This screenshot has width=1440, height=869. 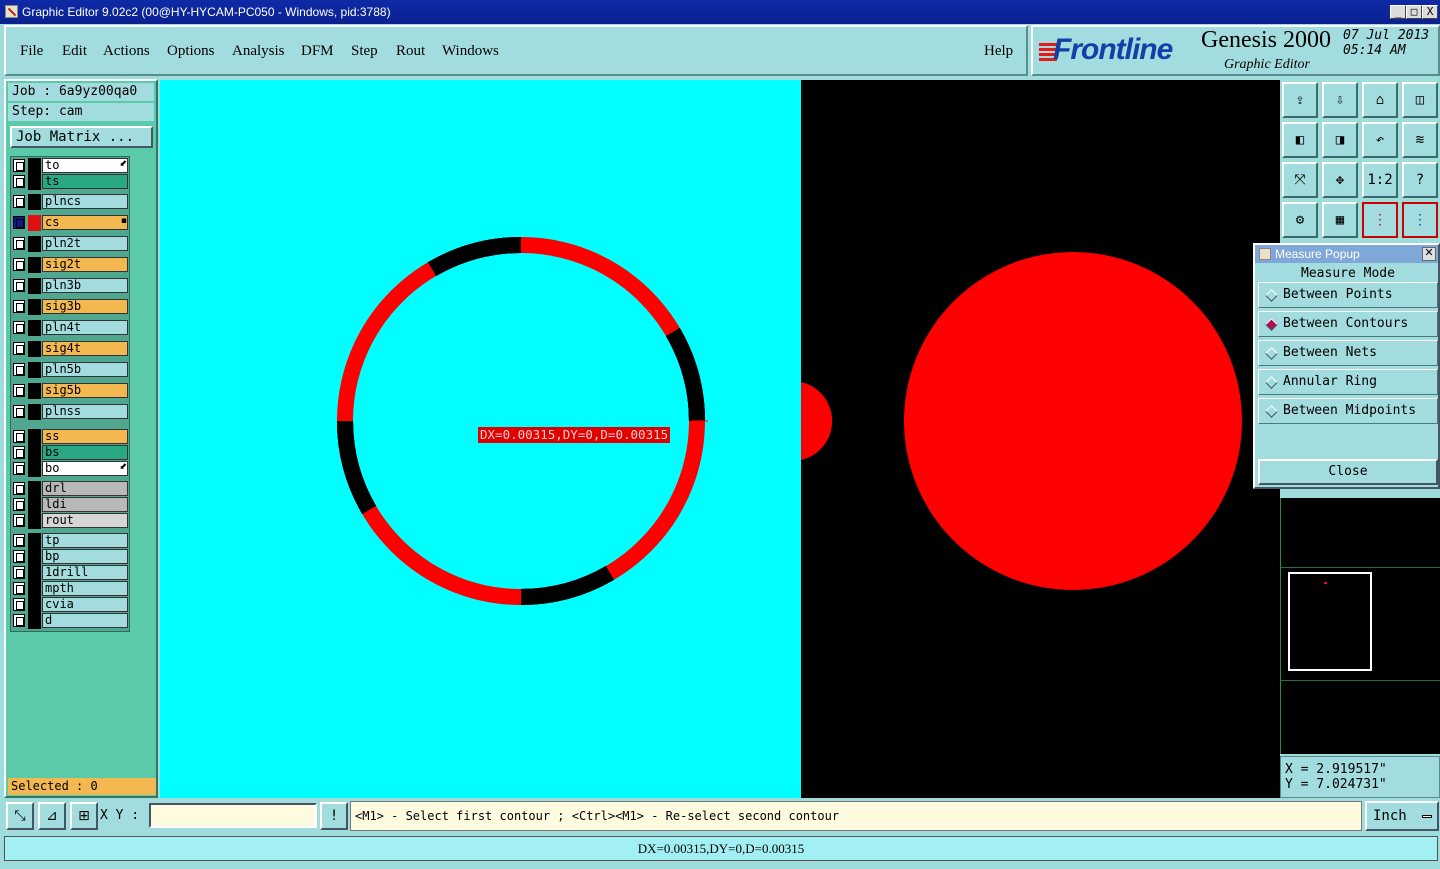 What do you see at coordinates (1398, 12) in the screenshot?
I see `minimize-button: _` at bounding box center [1398, 12].